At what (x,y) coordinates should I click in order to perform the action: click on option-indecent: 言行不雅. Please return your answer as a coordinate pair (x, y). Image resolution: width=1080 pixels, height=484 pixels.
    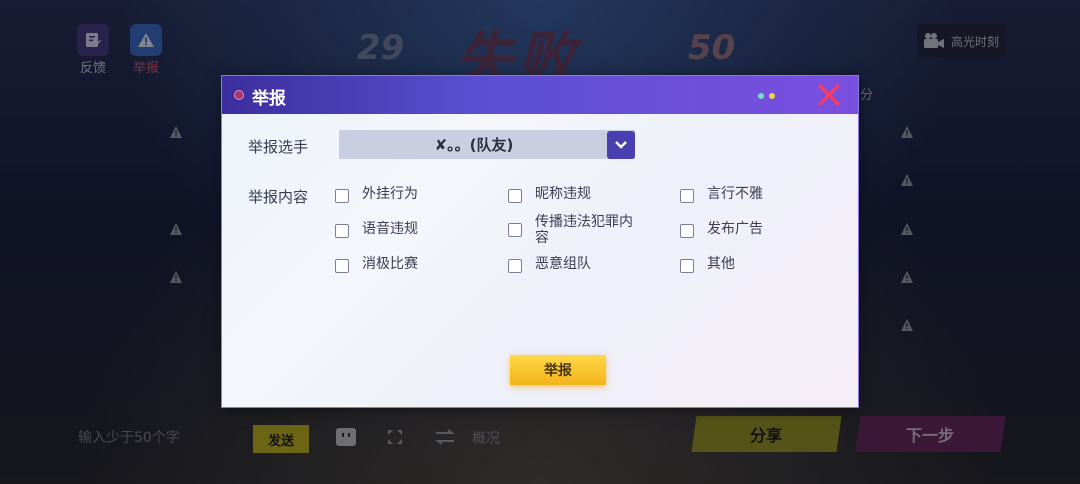
    Looking at the image, I should click on (748, 194).